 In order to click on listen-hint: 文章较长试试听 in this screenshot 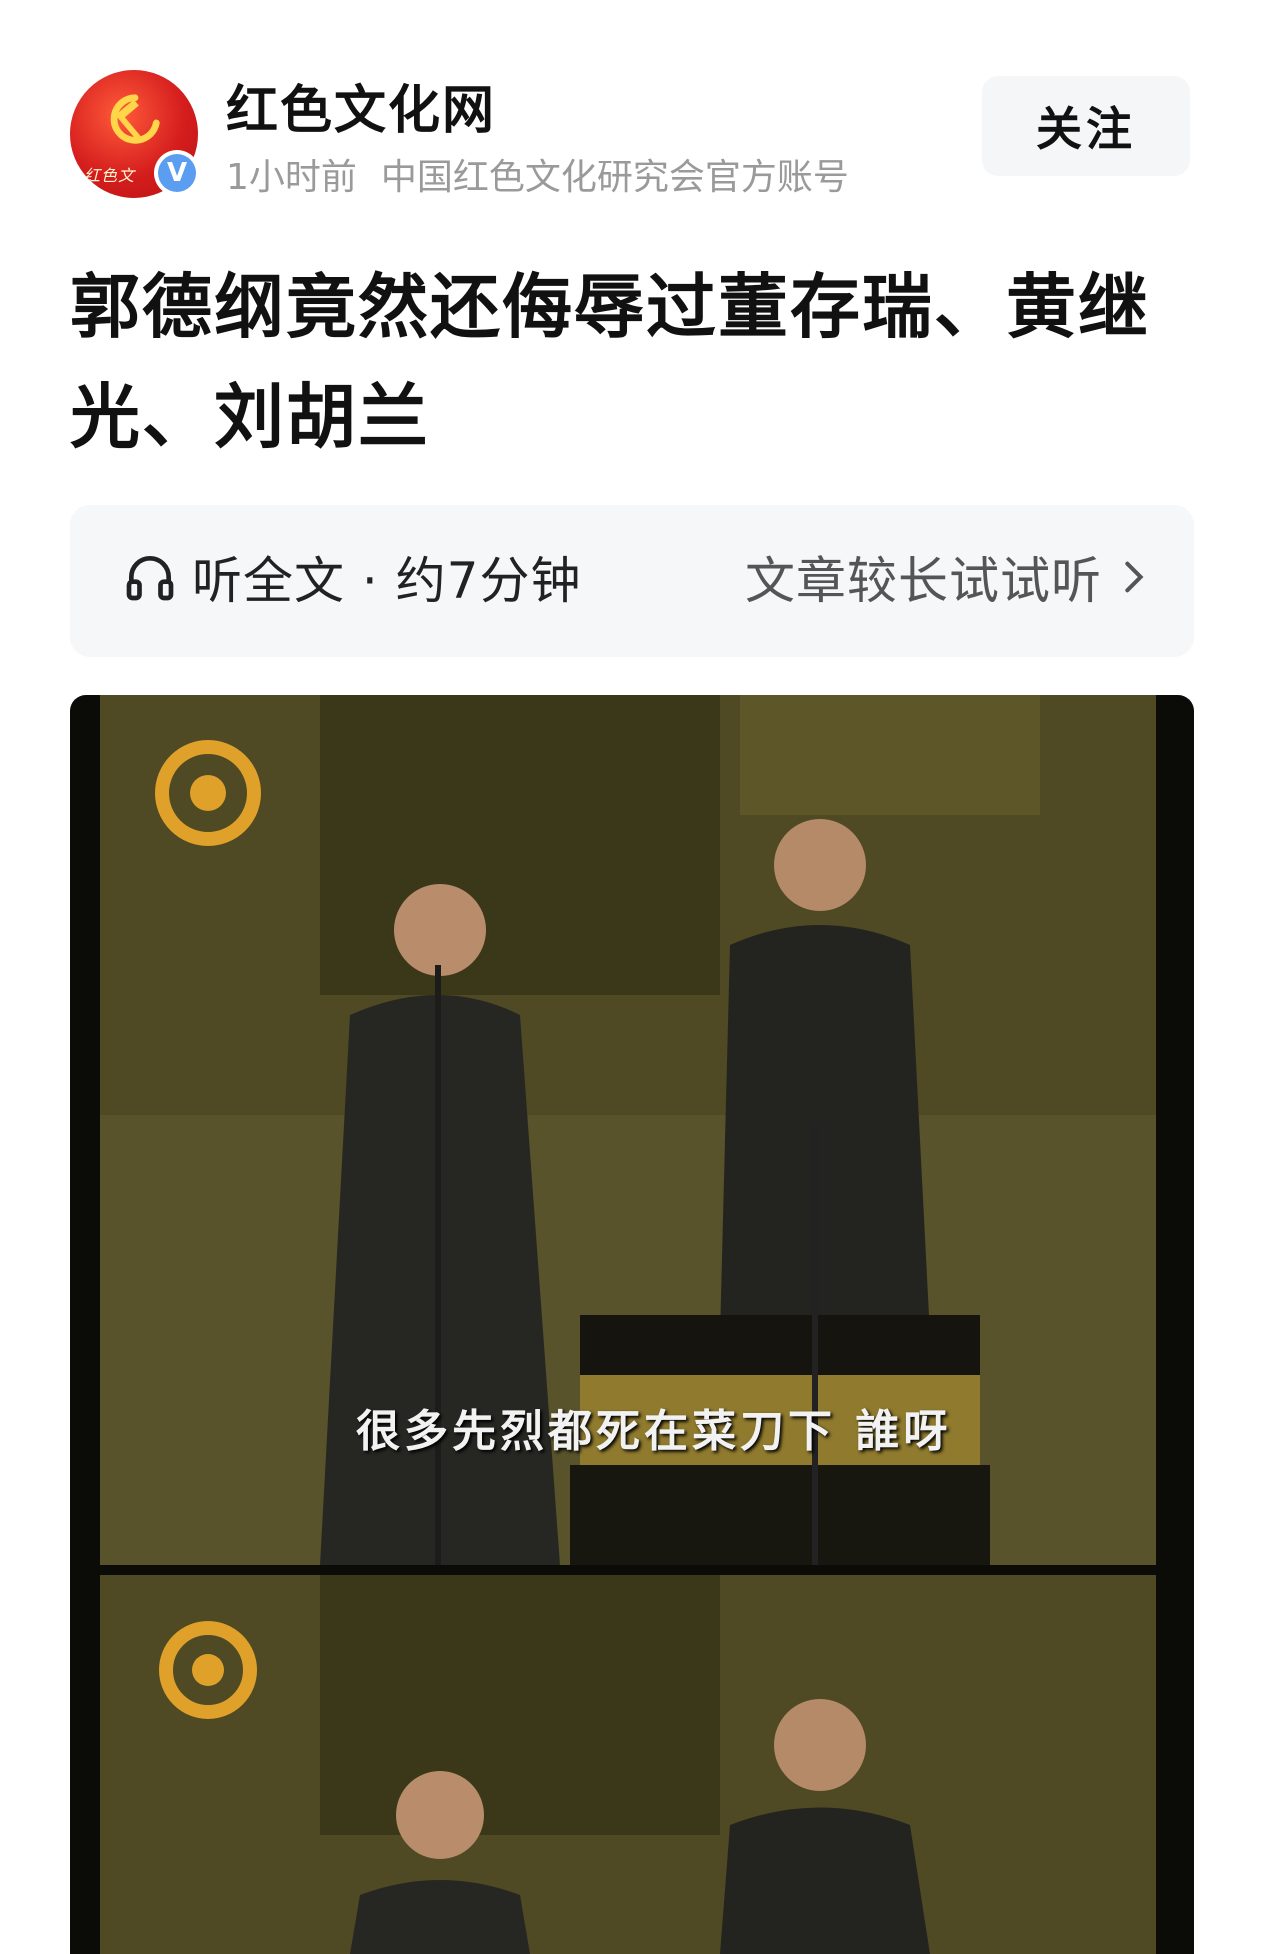, I will do `click(946, 577)`.